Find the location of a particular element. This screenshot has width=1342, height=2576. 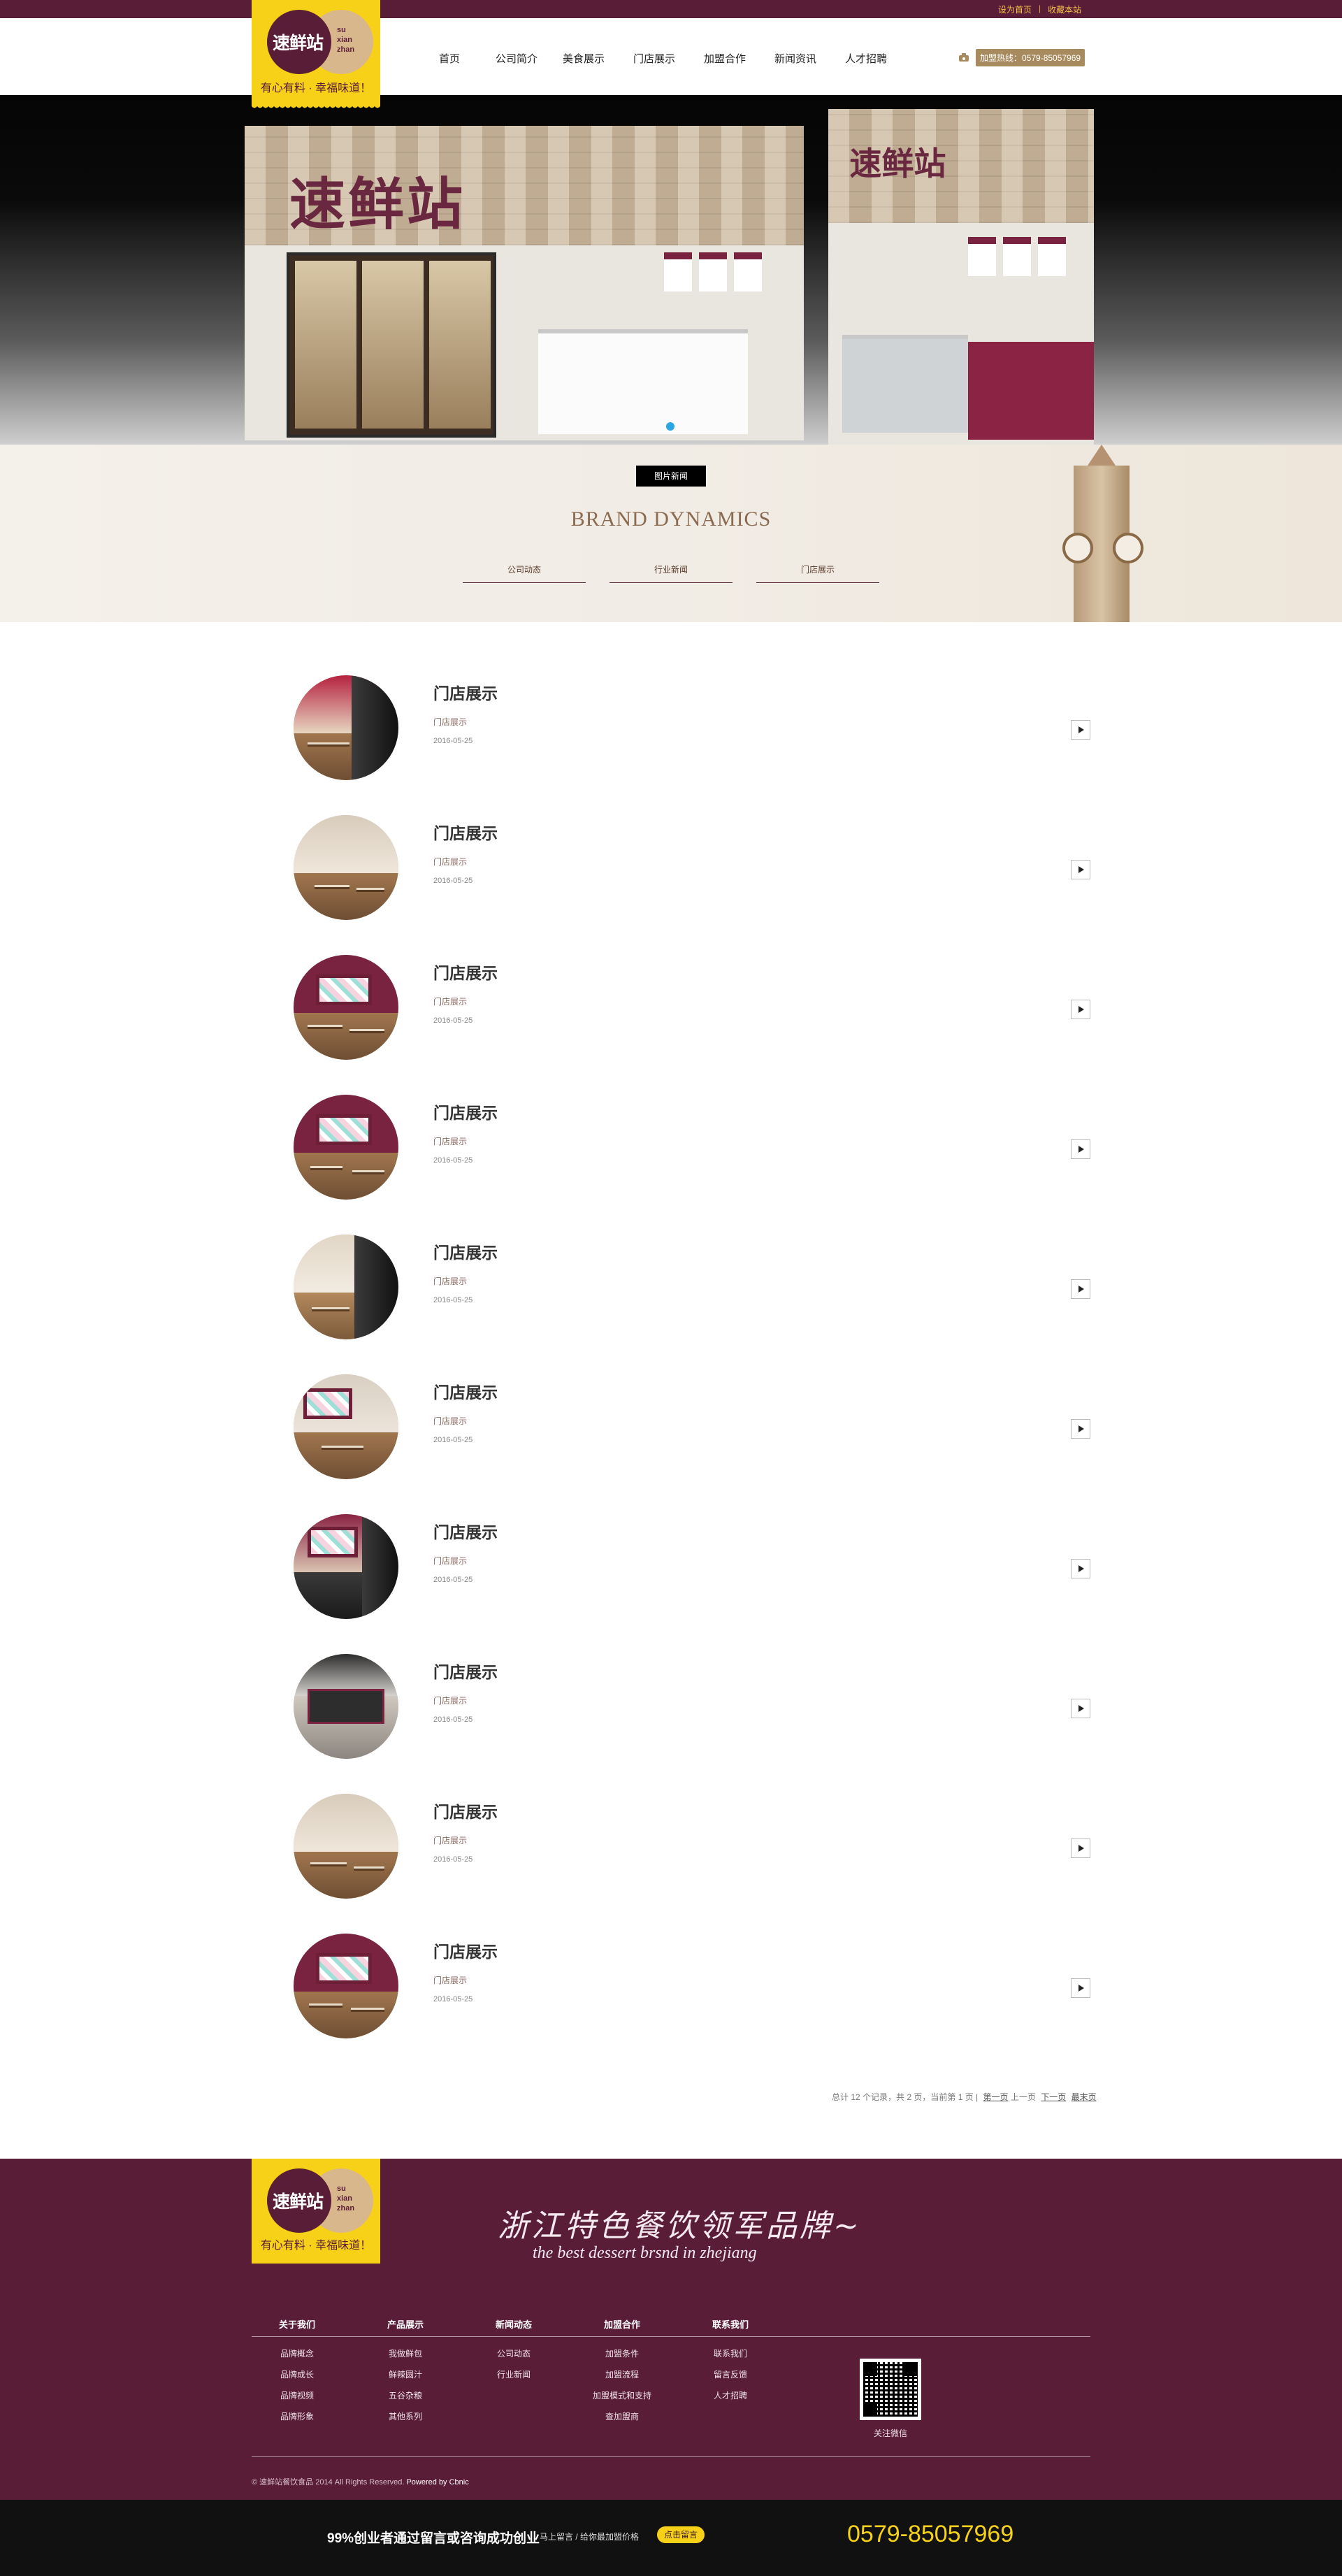

footer-link: 加盟模式和支持 is located at coordinates (622, 2395).